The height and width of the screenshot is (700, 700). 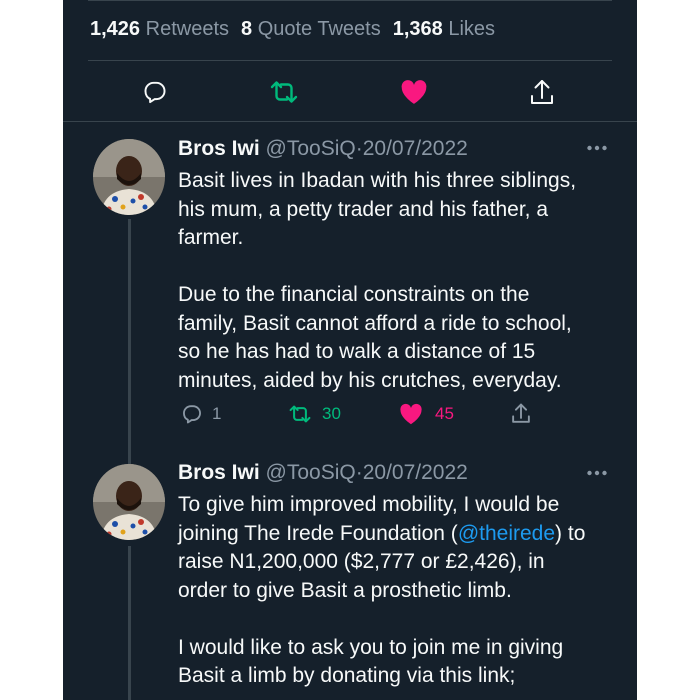 What do you see at coordinates (444, 413) in the screenshot?
I see `like-count: 45` at bounding box center [444, 413].